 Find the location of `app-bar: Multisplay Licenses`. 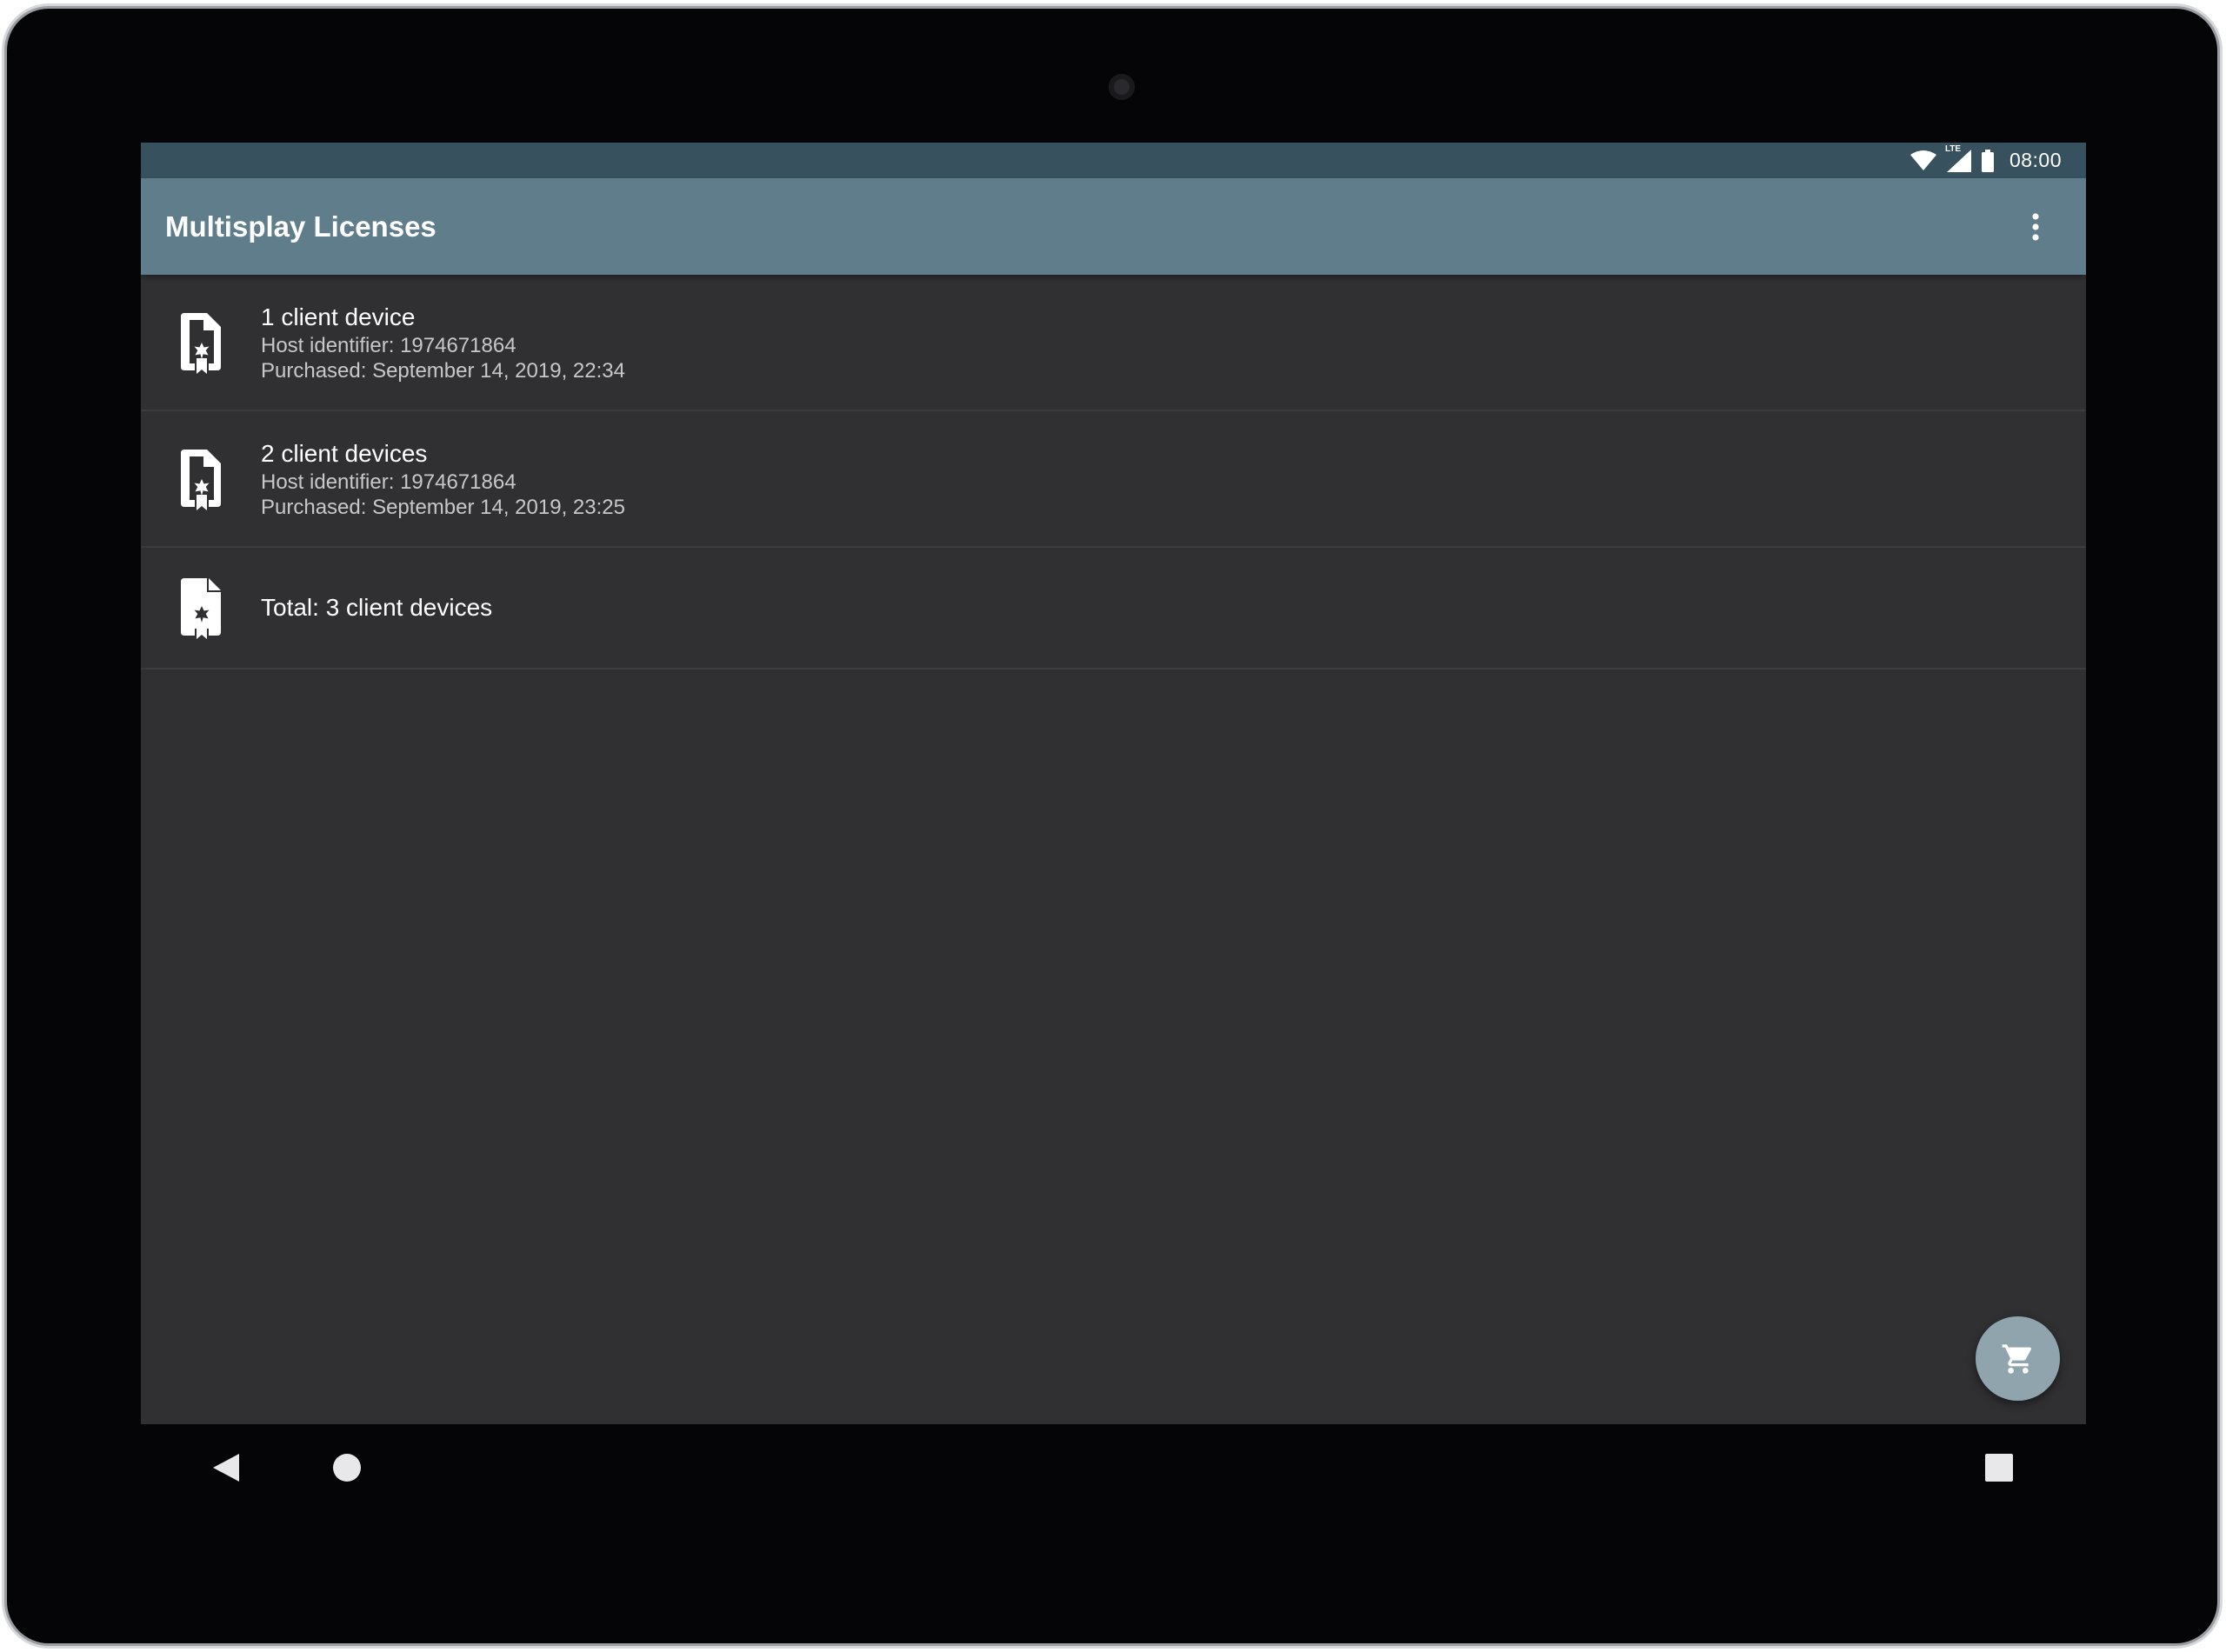

app-bar: Multisplay Licenses is located at coordinates (1113, 226).